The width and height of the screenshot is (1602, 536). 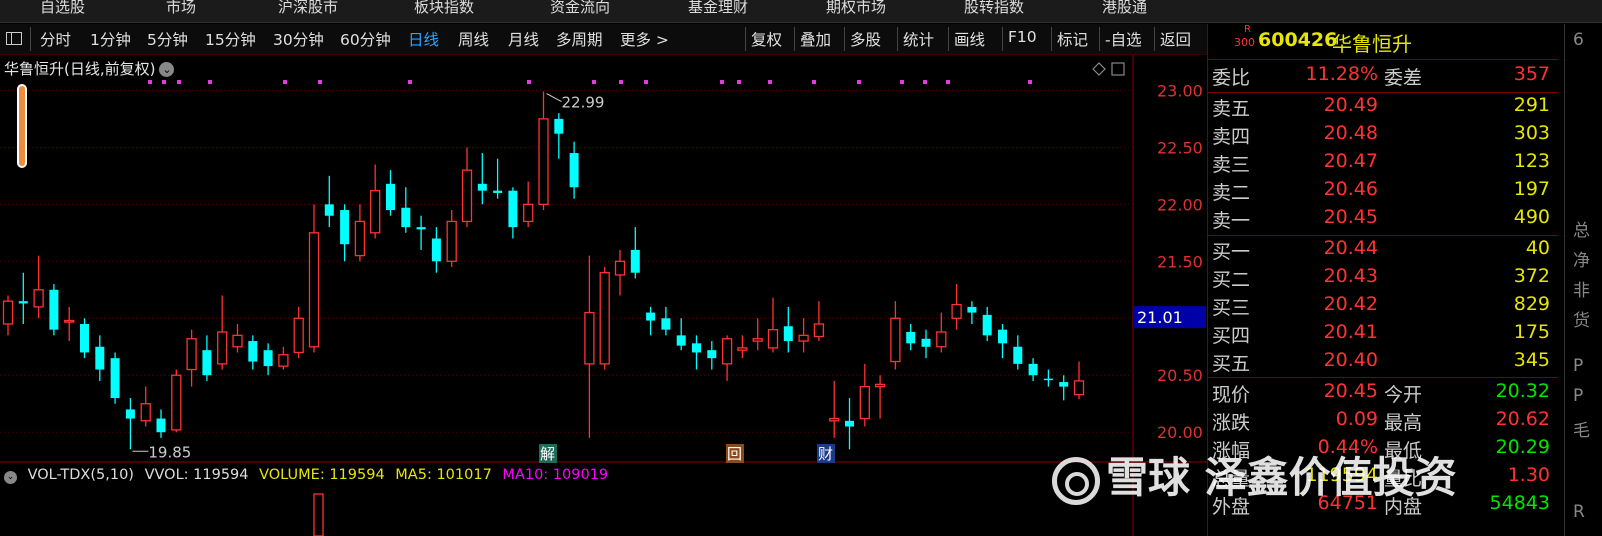 I want to click on toolbar-action-button: 标记, so click(x=1072, y=39).